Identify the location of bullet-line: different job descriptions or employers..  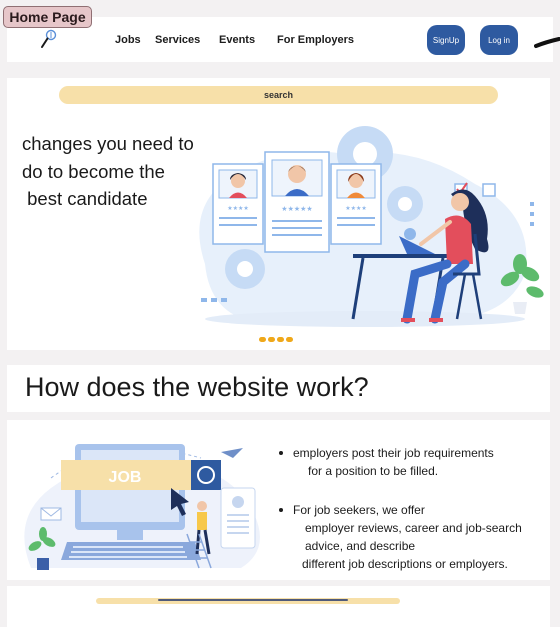
(405, 564).